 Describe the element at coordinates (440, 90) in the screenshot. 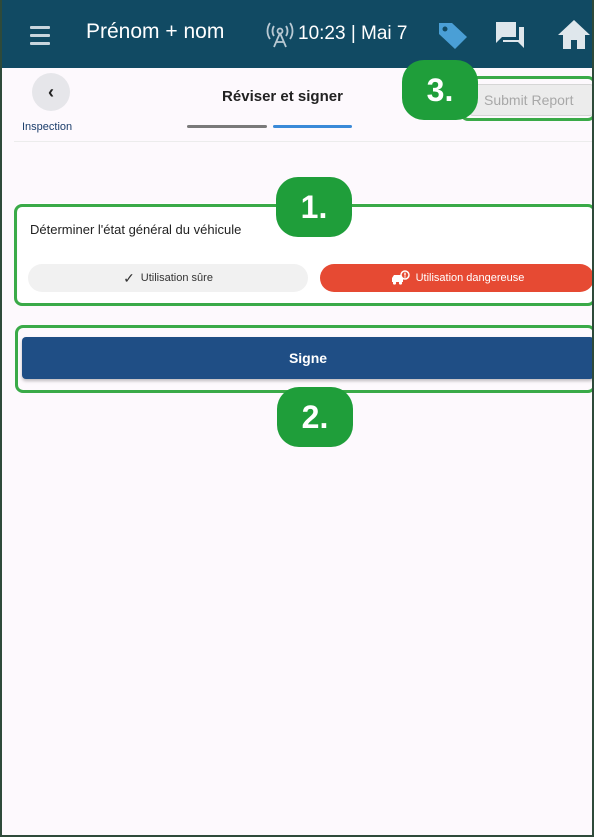

I see `annotation-badge-3: 3.` at that location.